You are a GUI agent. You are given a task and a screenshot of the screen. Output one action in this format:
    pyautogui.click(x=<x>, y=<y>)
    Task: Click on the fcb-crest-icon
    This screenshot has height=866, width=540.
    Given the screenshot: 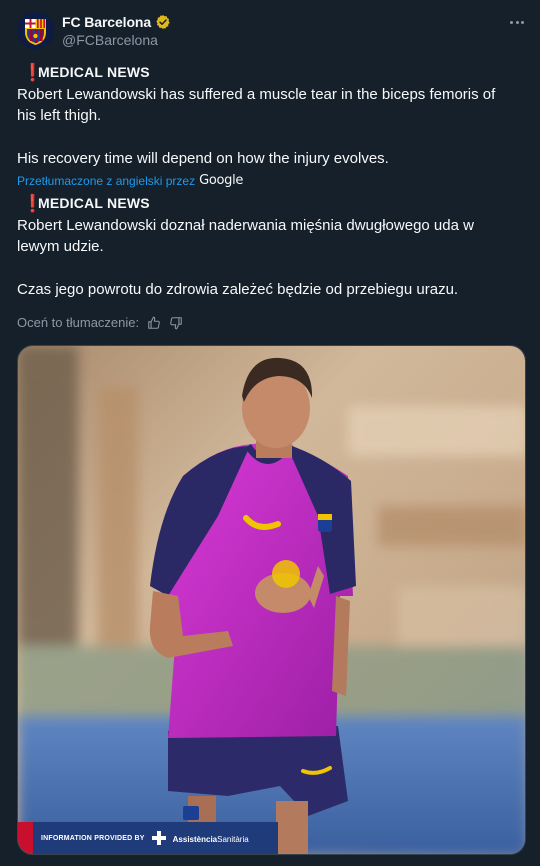 What is the action you would take?
    pyautogui.click(x=35, y=30)
    